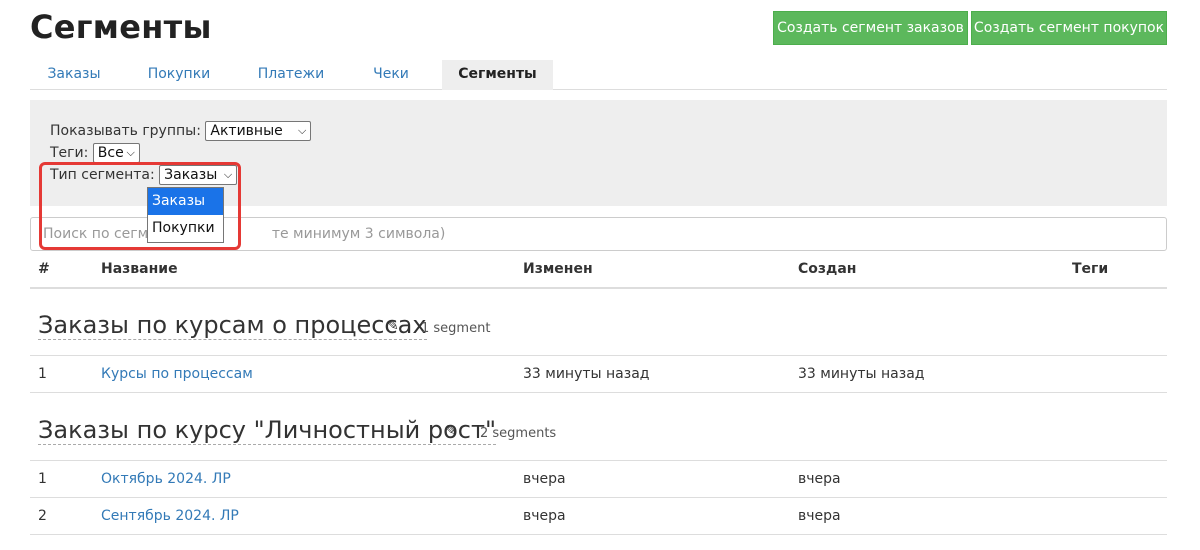  Describe the element at coordinates (110, 153) in the screenshot. I see `tags-select-value: Все` at that location.